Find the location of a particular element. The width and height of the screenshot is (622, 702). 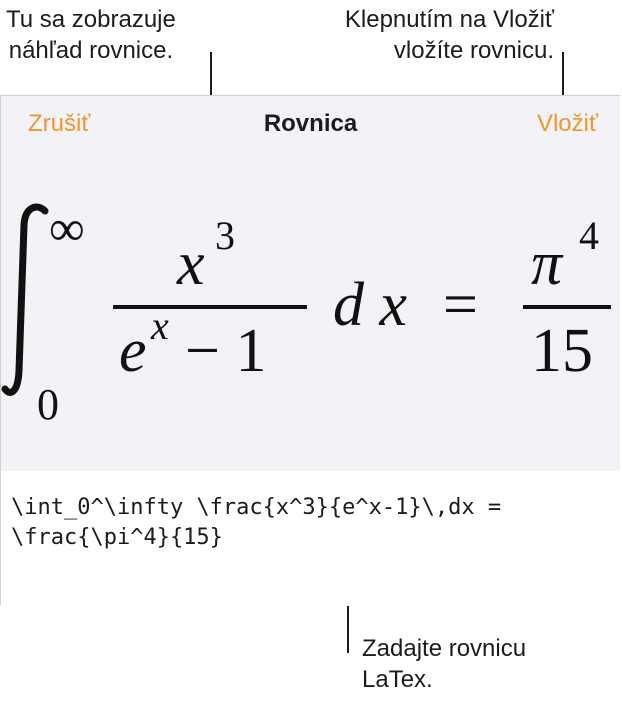

integral-upper-limit: ∞ is located at coordinates (67, 228).